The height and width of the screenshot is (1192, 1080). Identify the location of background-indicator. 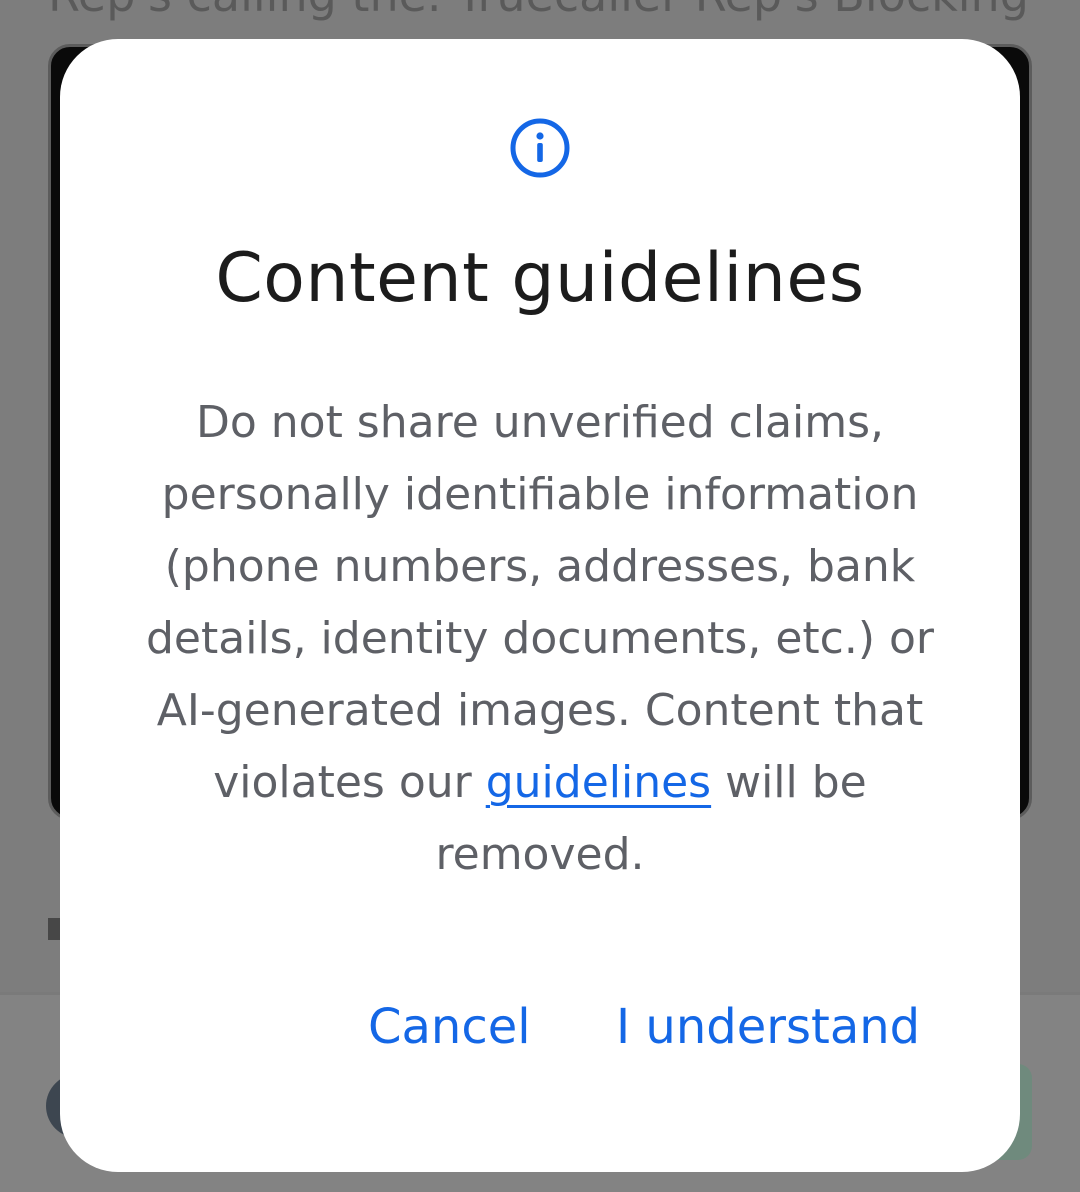
(54, 929).